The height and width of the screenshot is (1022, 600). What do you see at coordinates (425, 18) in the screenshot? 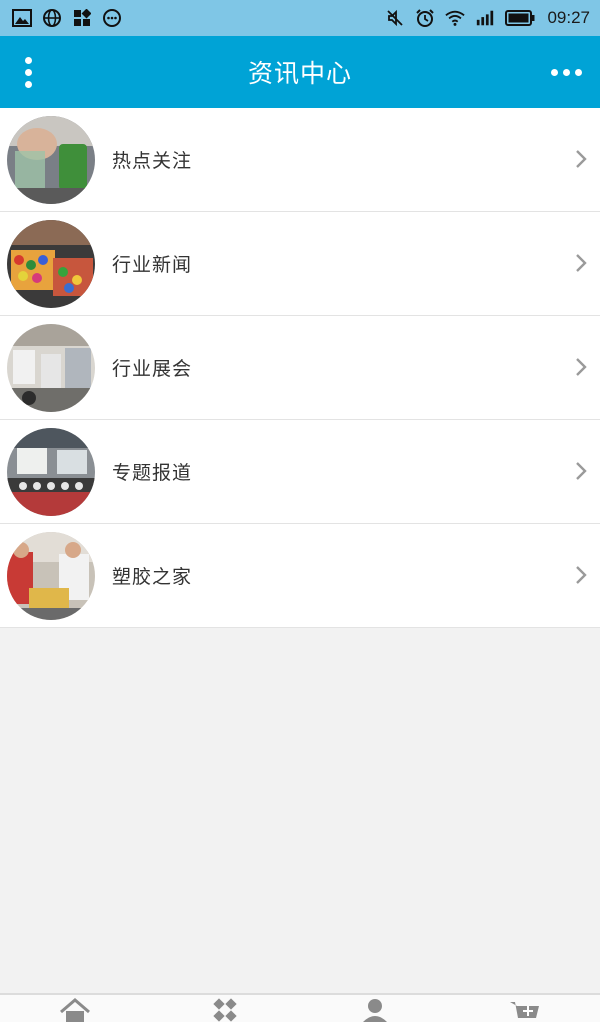
I see `alarm-icon` at bounding box center [425, 18].